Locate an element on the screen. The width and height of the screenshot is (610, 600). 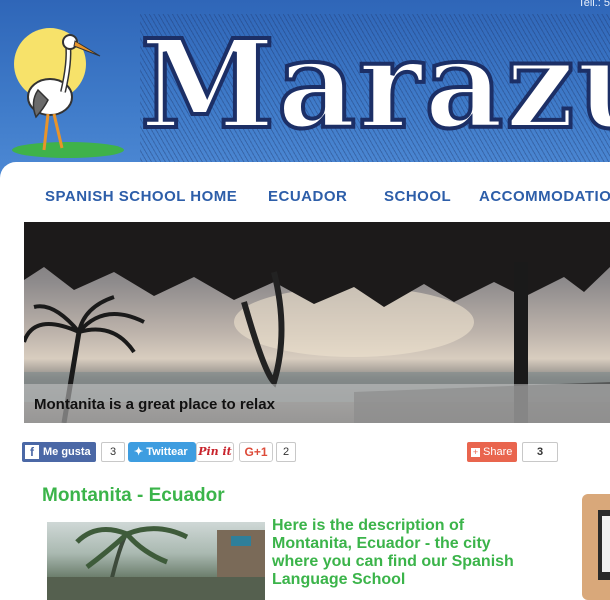
share-count: 3 is located at coordinates (540, 452).